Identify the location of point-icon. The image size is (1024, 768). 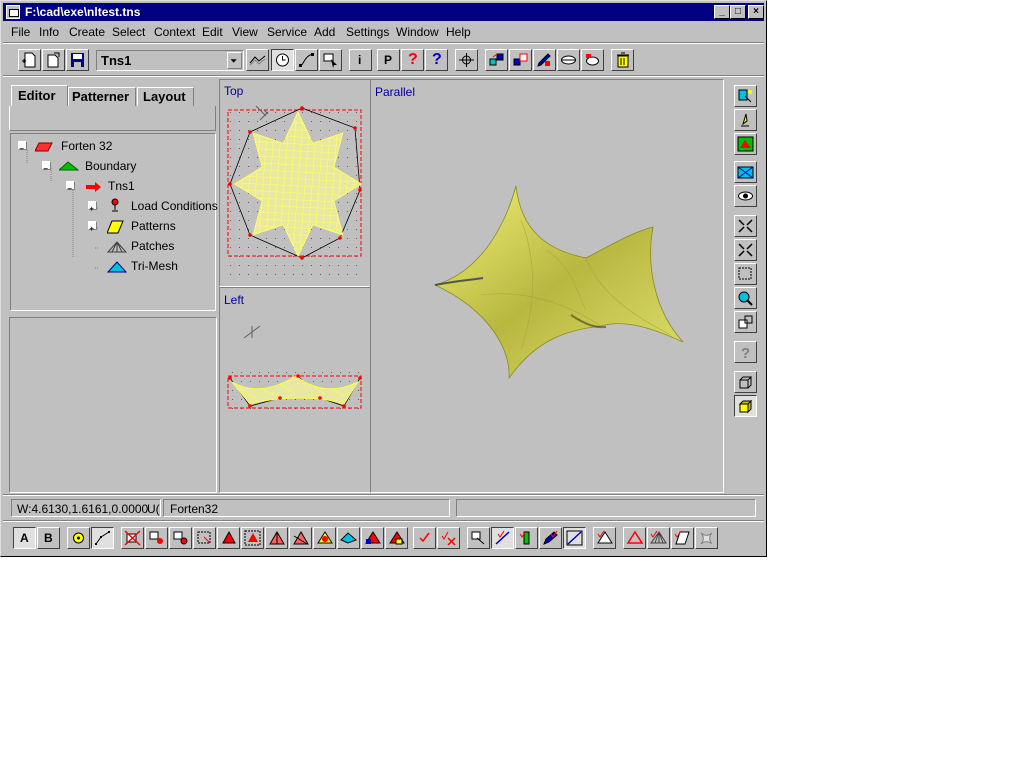
(78, 538).